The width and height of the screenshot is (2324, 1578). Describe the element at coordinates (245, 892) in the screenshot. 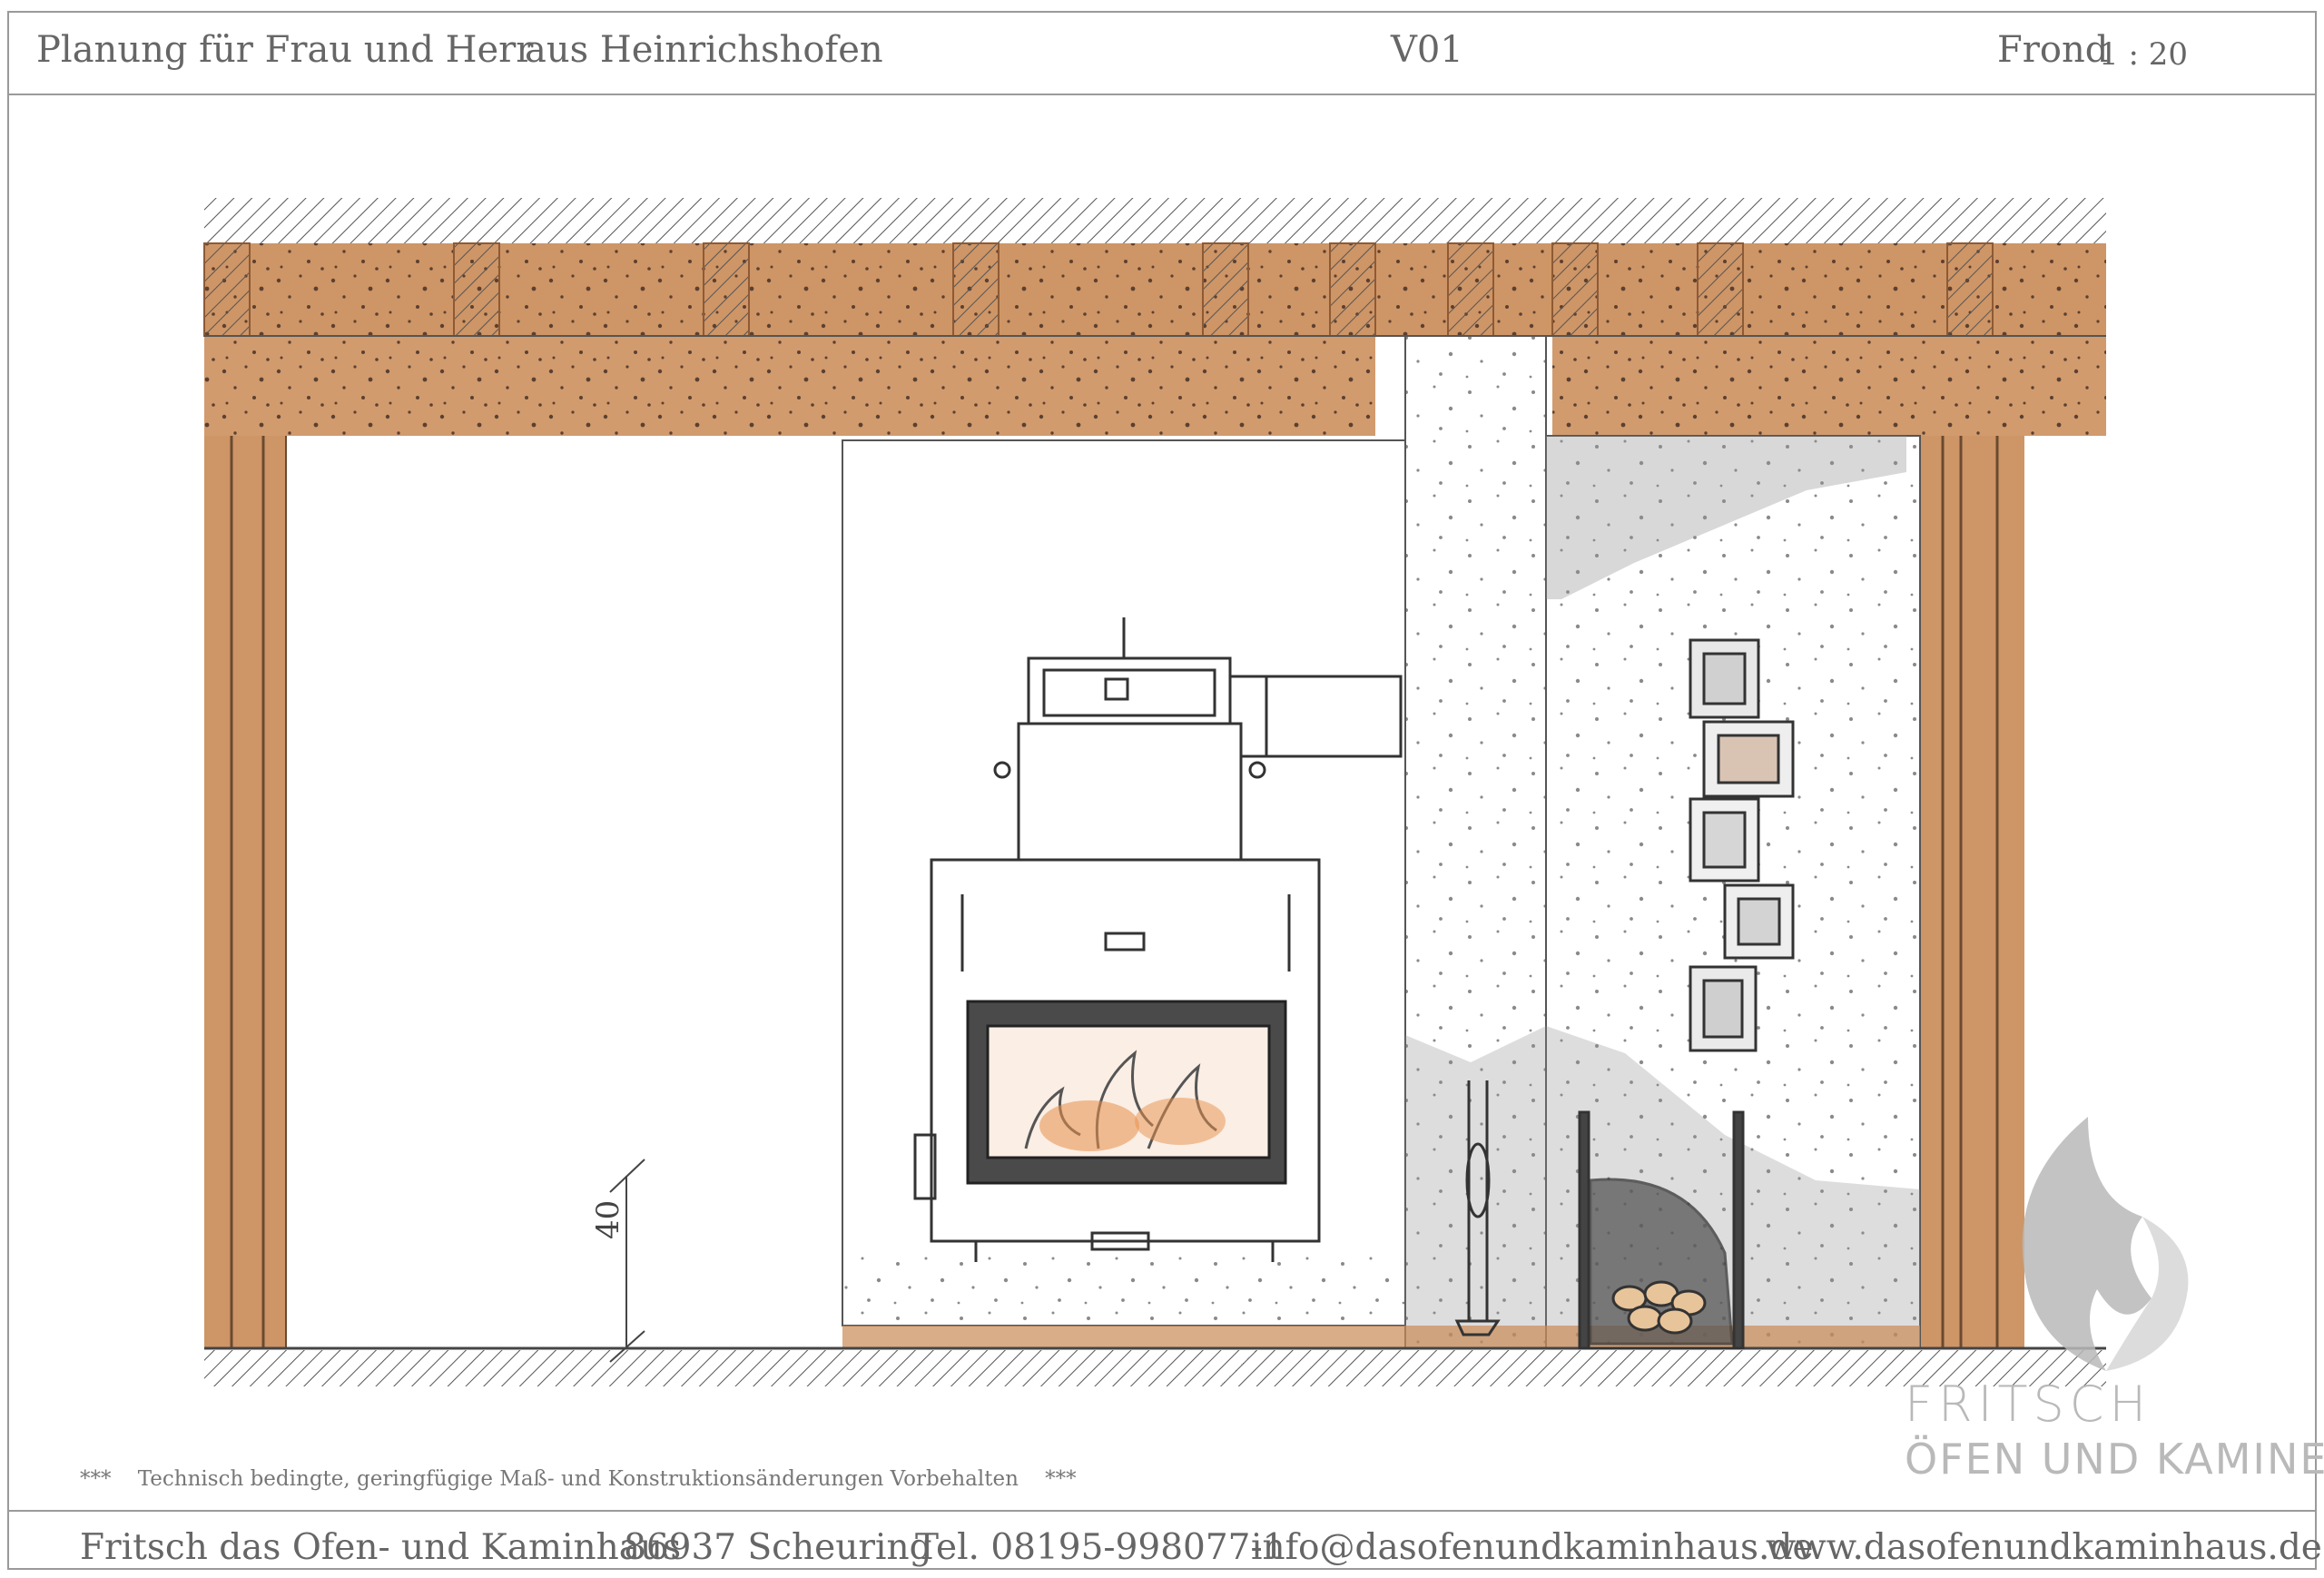

I see `left-post` at that location.